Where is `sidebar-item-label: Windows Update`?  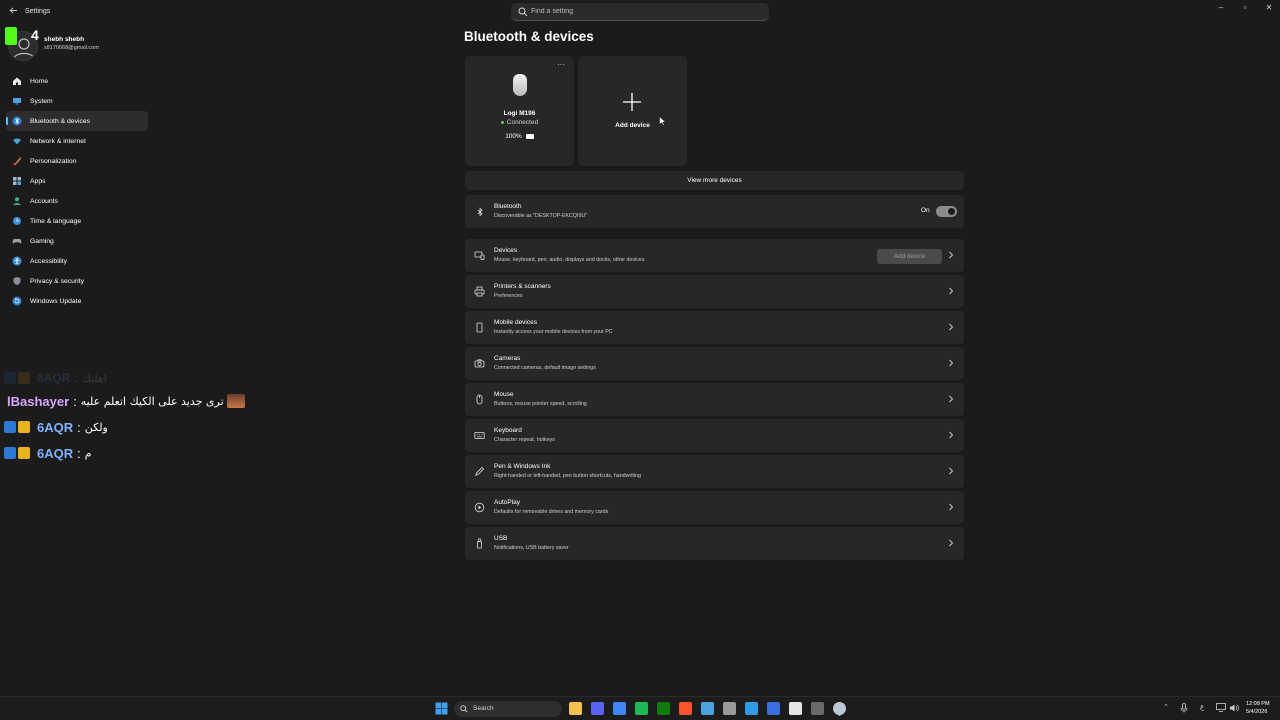 sidebar-item-label: Windows Update is located at coordinates (56, 301).